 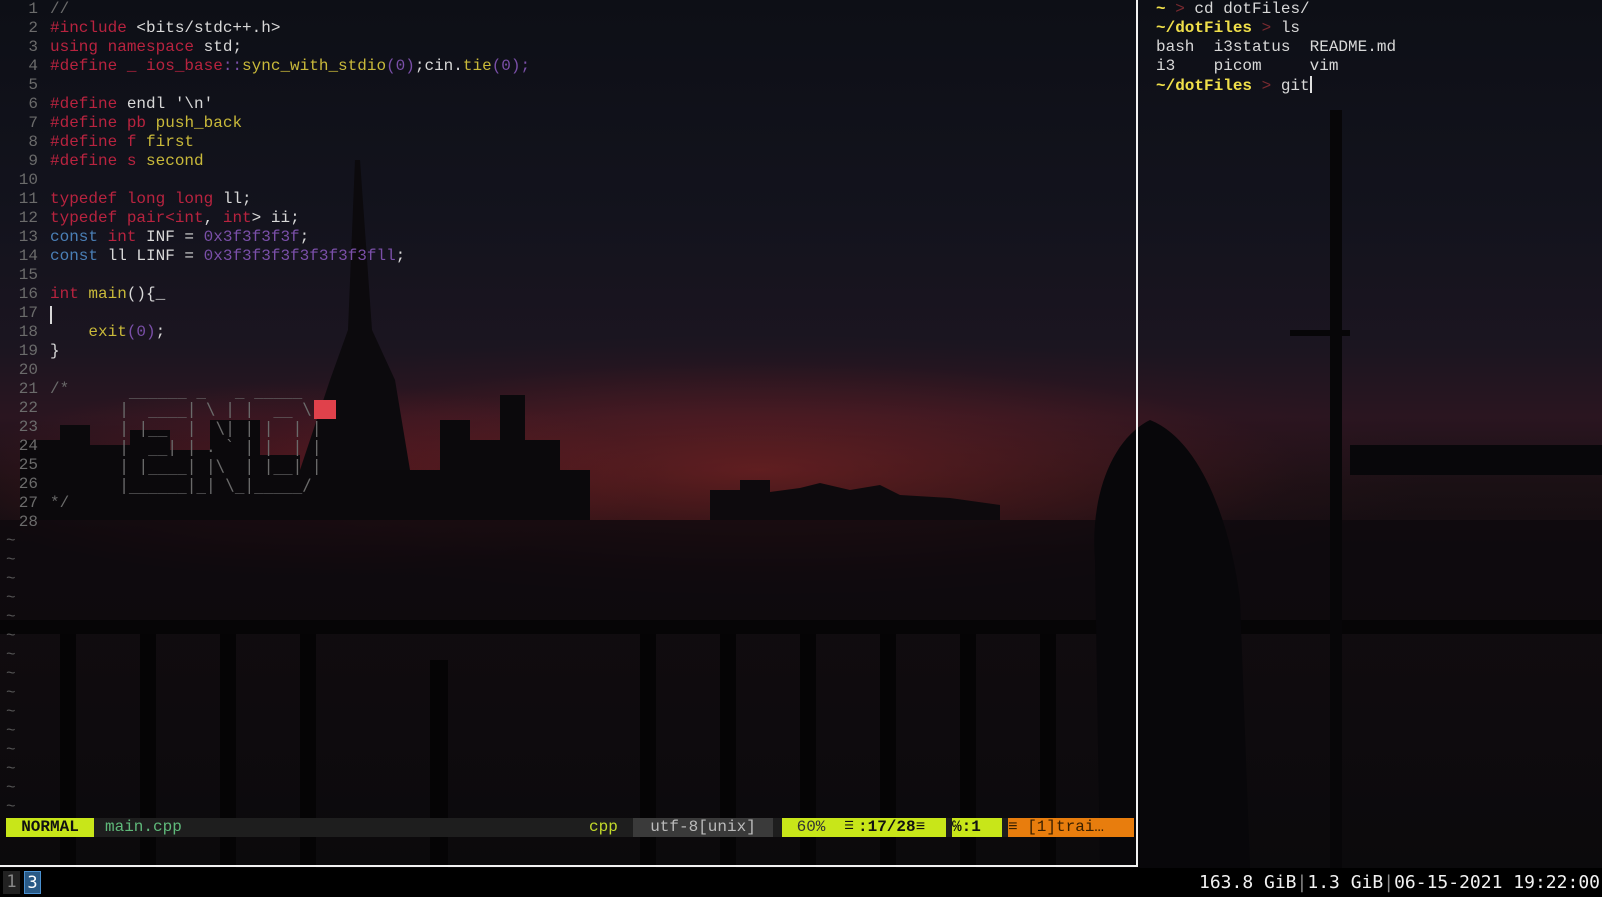 I want to click on filename: main.cpp, so click(x=143, y=827).